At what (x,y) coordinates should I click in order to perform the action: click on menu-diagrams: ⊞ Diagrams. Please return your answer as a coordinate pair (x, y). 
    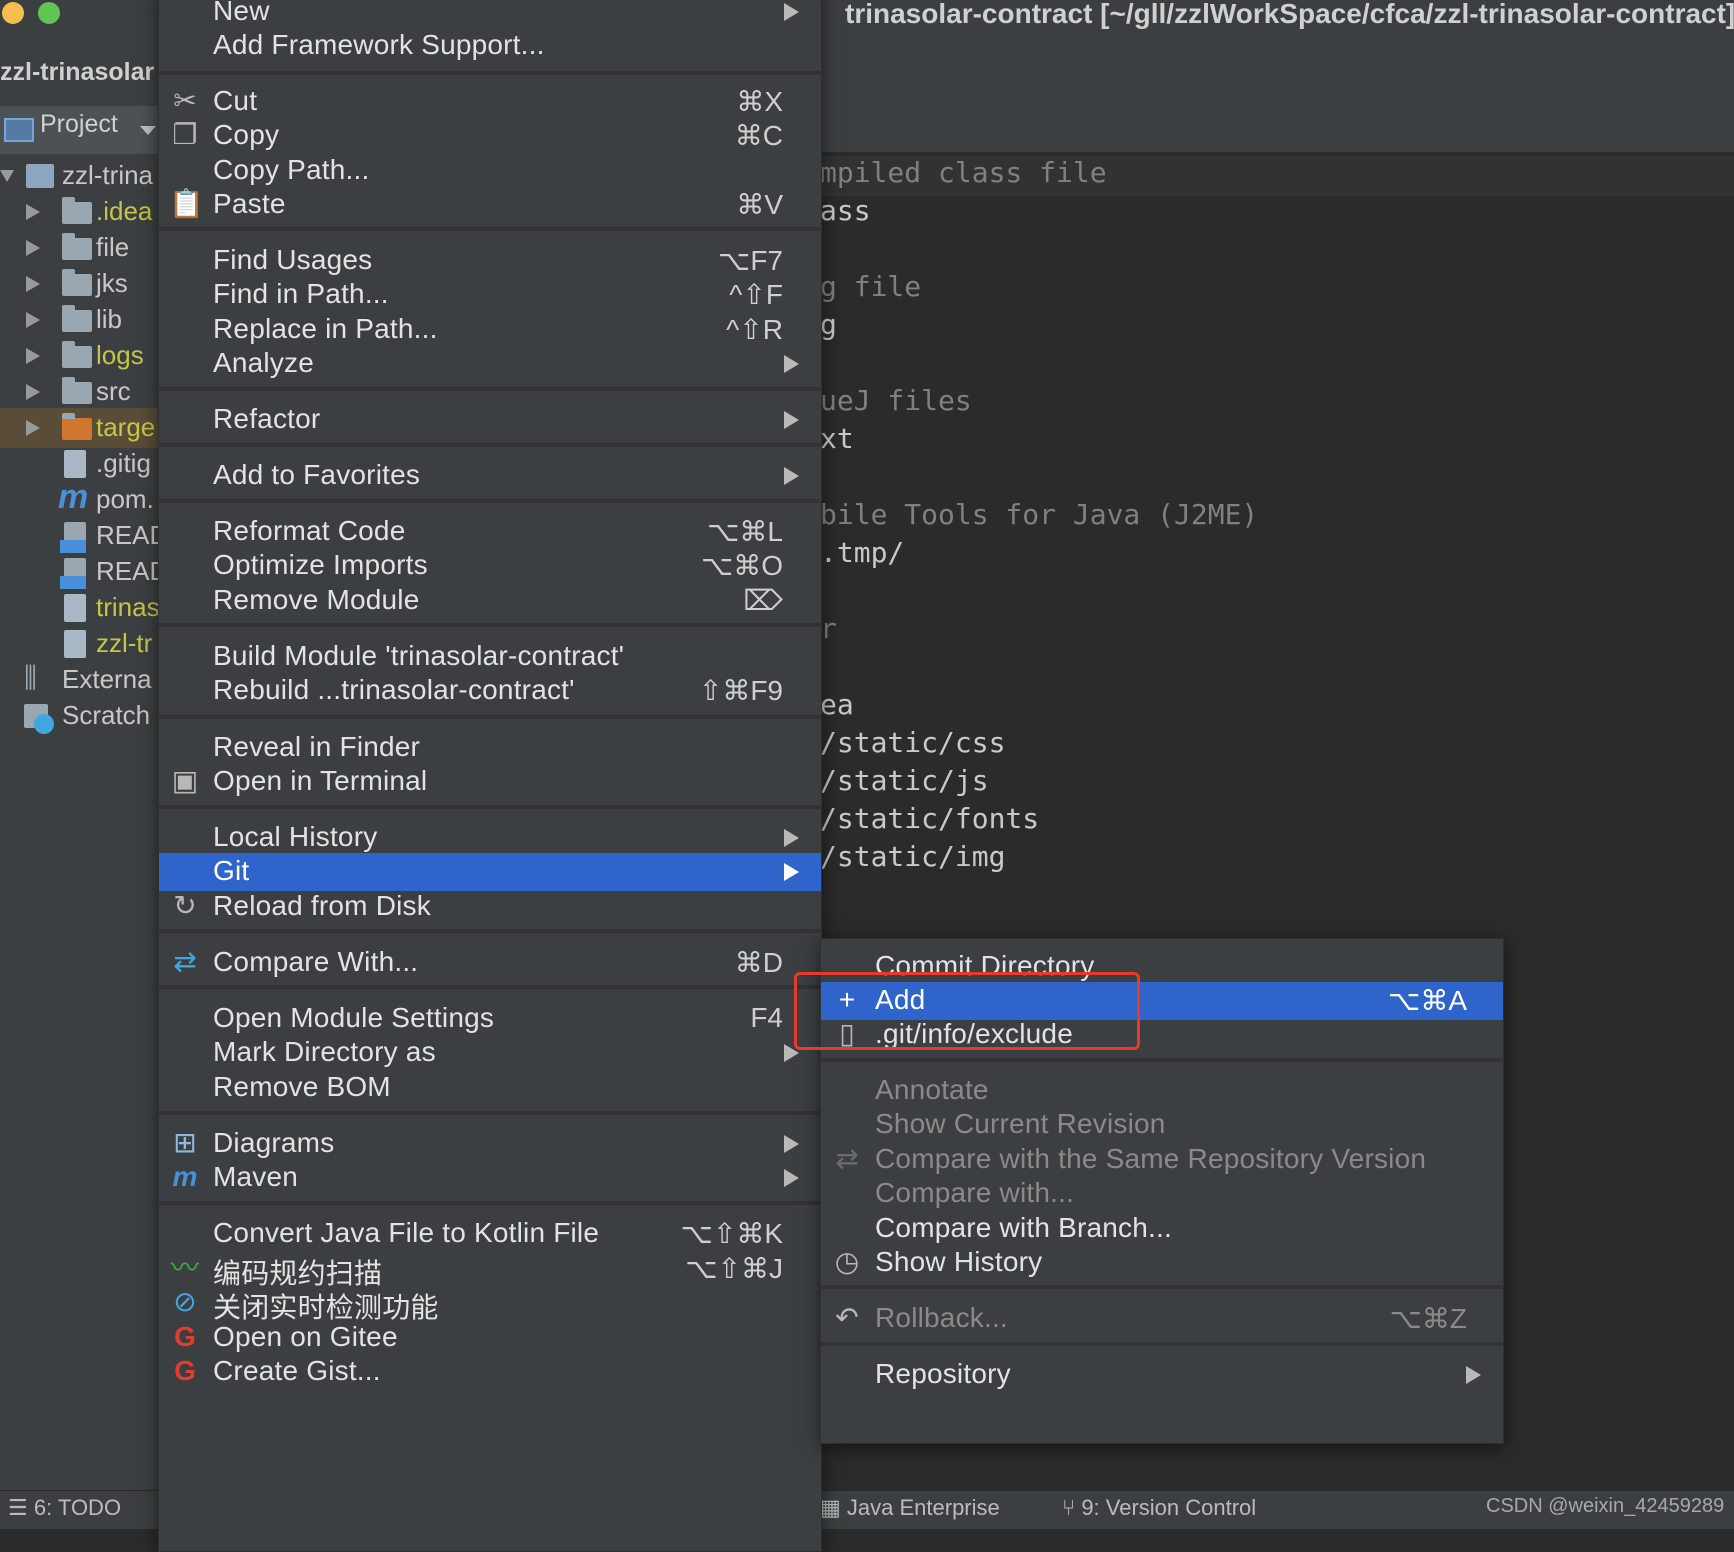
    Looking at the image, I should click on (490, 1144).